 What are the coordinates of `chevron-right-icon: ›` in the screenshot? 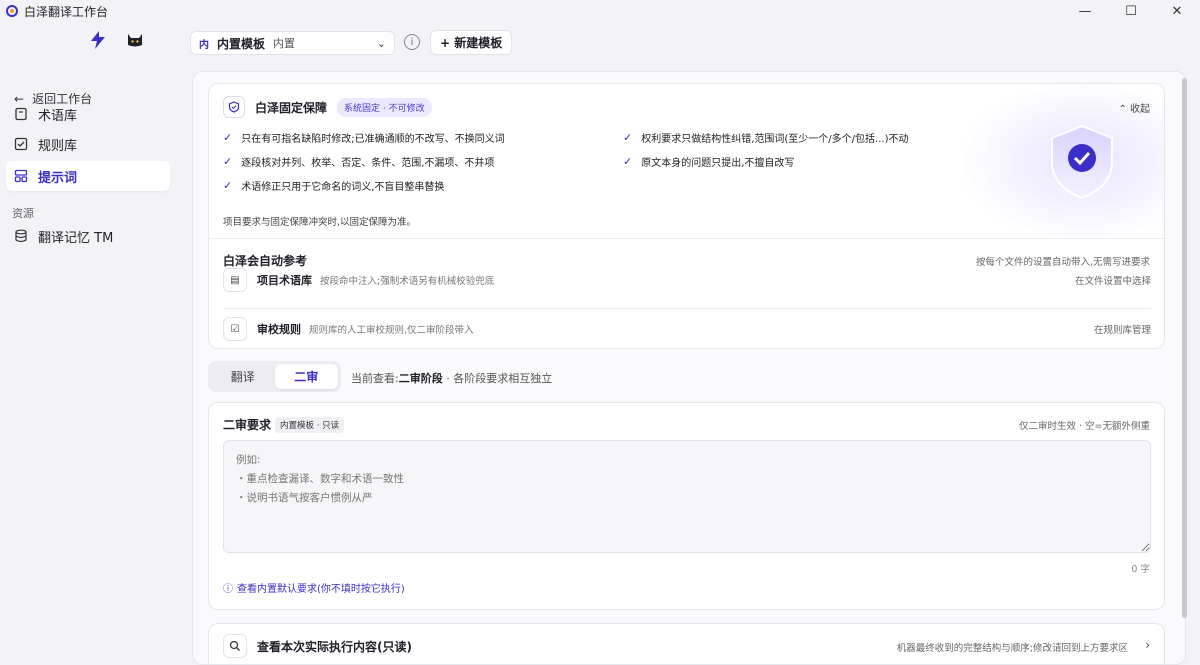 It's located at (1147, 645).